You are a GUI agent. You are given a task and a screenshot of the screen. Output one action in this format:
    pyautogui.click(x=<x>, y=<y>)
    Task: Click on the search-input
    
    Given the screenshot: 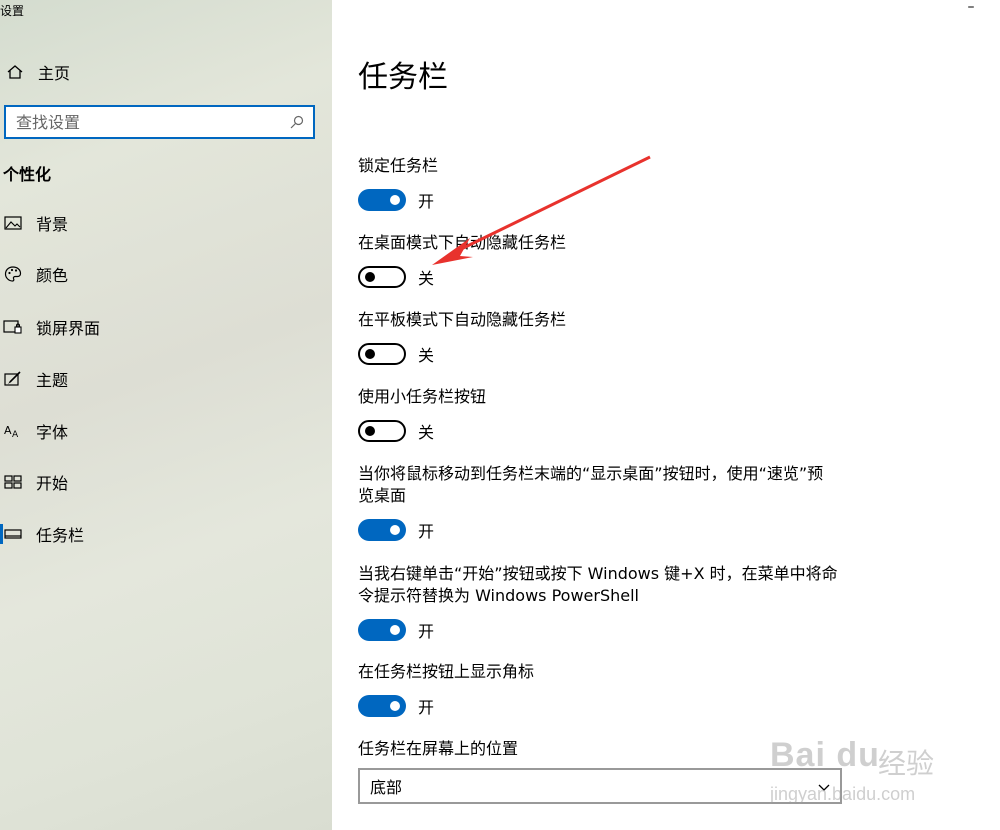 What is the action you would take?
    pyautogui.click(x=152, y=122)
    